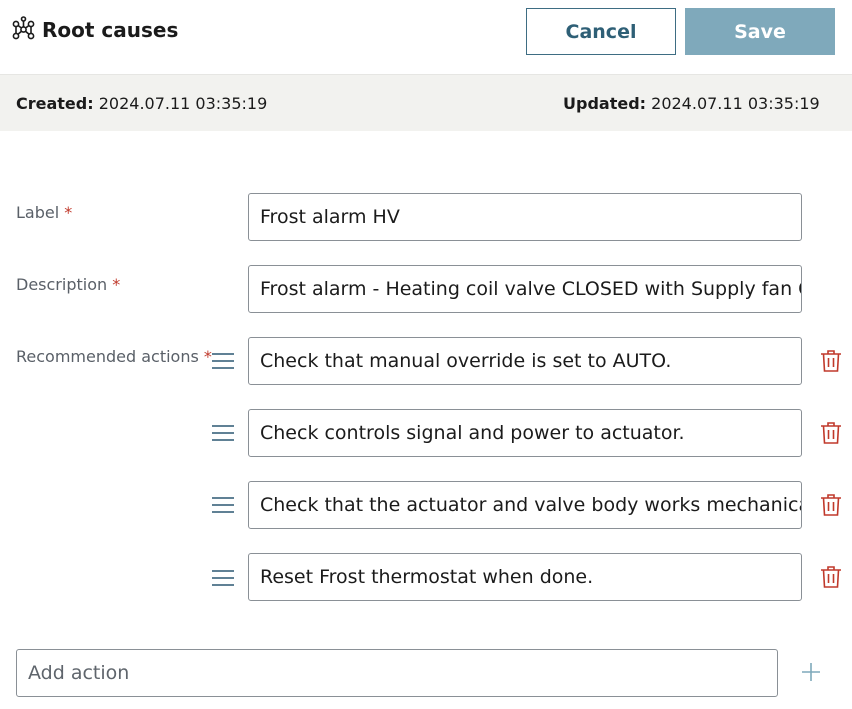 The image size is (852, 709). I want to click on plus-icon, so click(811, 672).